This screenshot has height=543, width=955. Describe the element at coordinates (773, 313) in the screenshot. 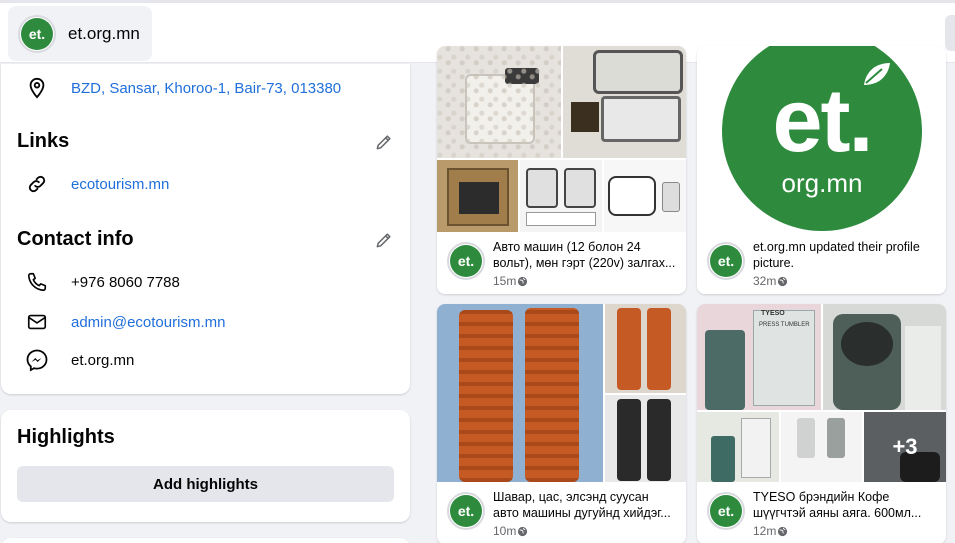

I see `tumbler-brand-label: TYESO` at that location.